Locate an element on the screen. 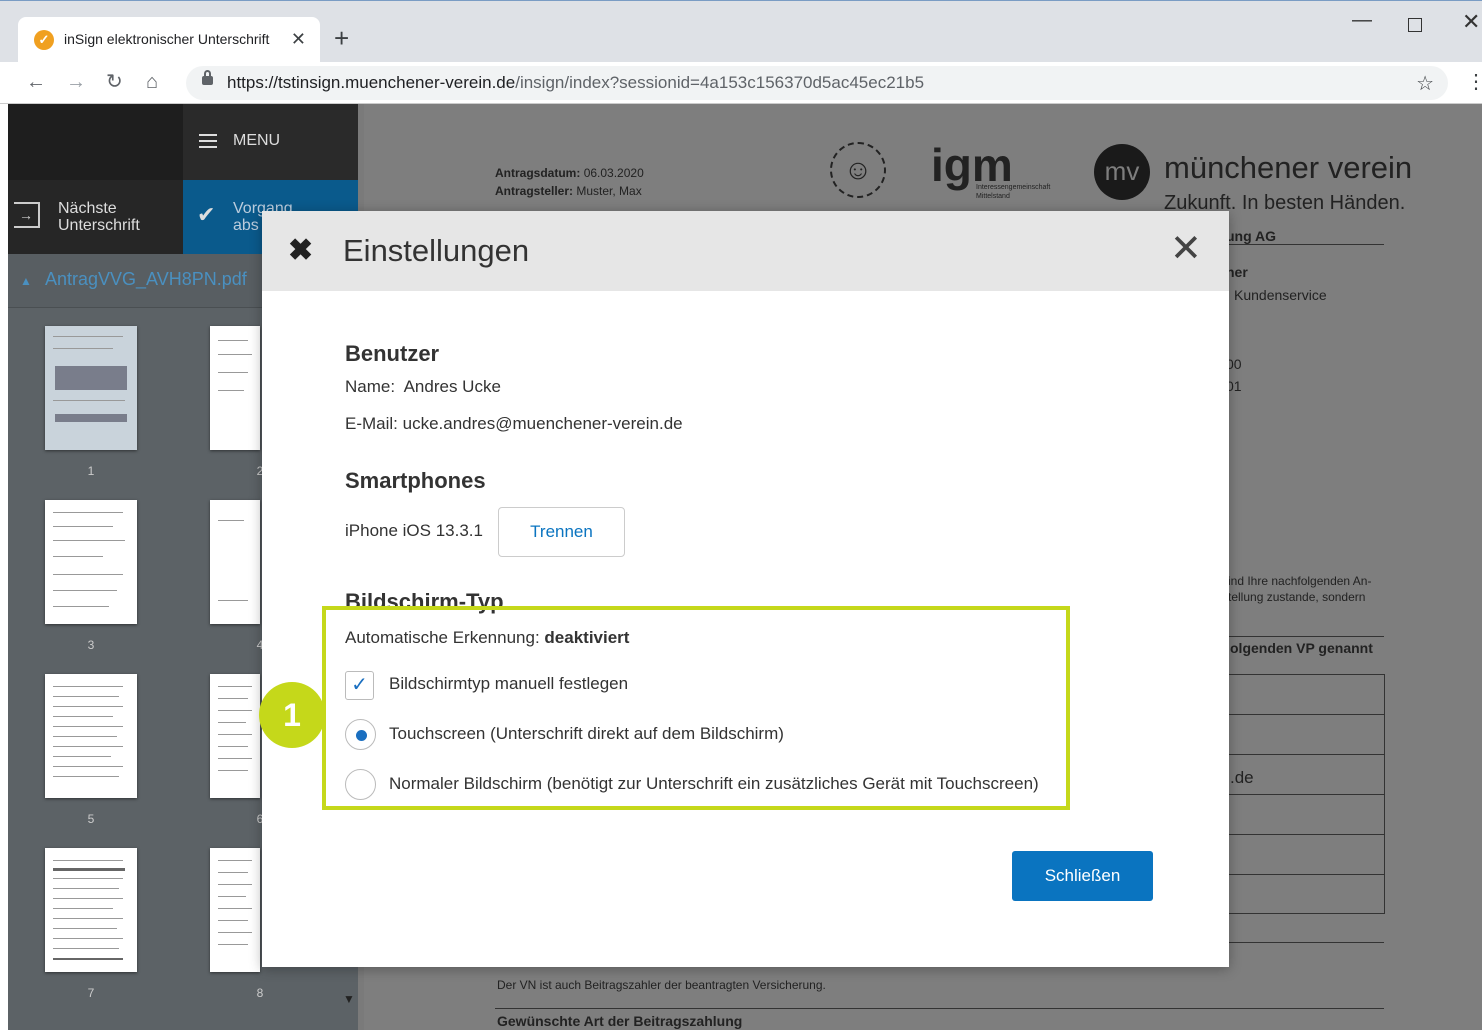  page-number-3: 3 is located at coordinates (91, 645).